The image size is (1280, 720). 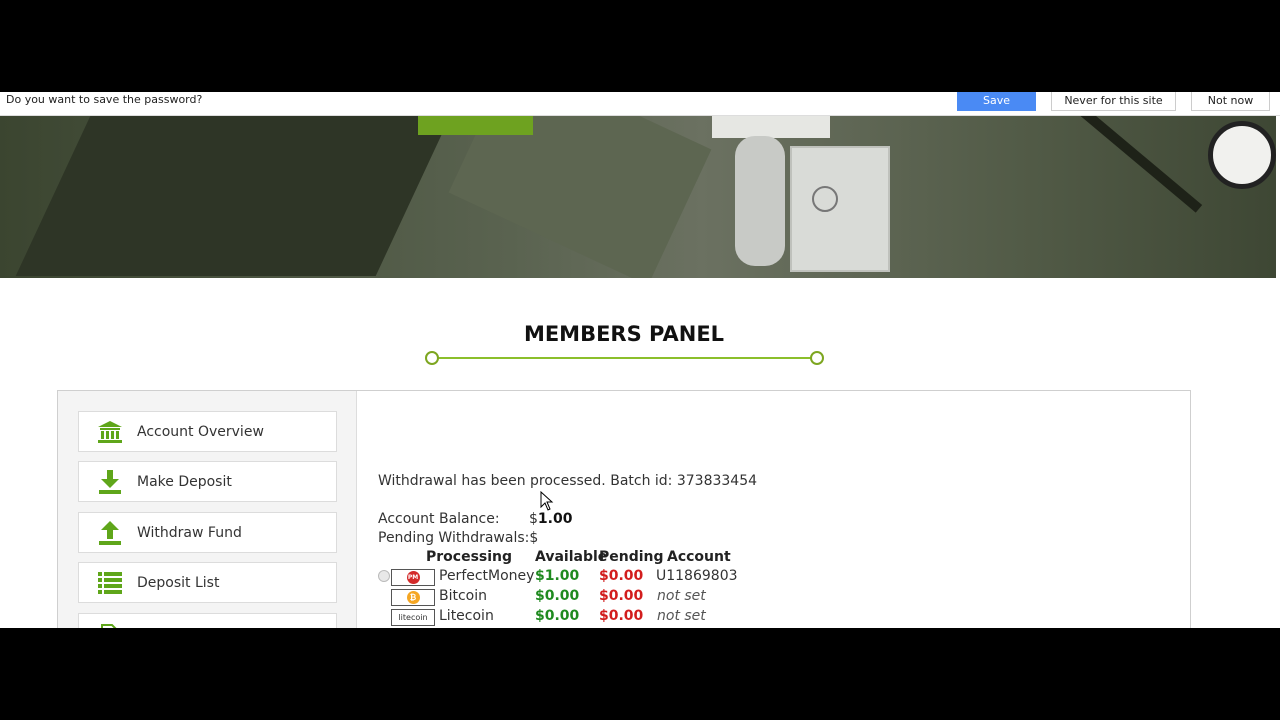 I want to click on balance-value: $1.00, so click(x=551, y=519).